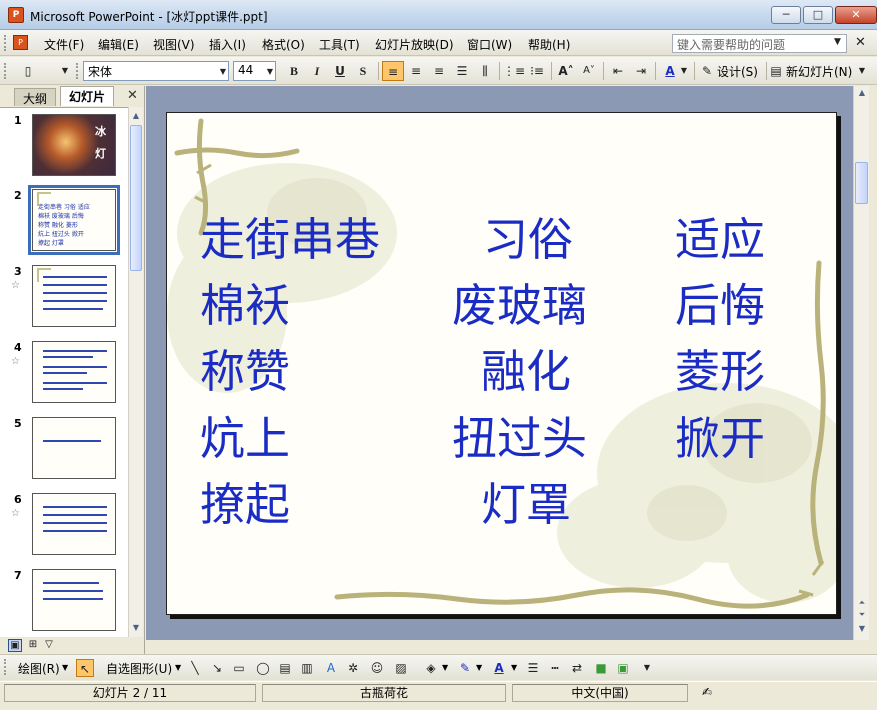 This screenshot has width=877, height=710. Describe the element at coordinates (5, 43) in the screenshot. I see `menu-grip` at that location.